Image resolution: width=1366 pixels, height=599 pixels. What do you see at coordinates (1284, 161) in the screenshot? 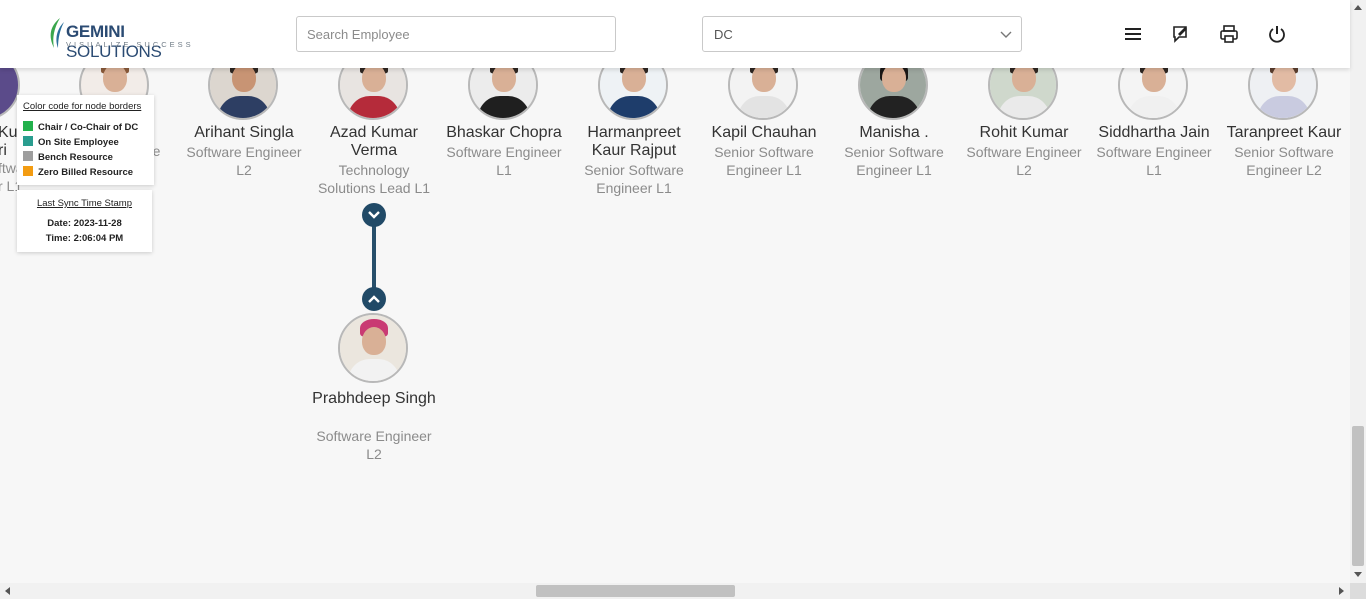
I see `node-role: Senior Software Engineer L2` at bounding box center [1284, 161].